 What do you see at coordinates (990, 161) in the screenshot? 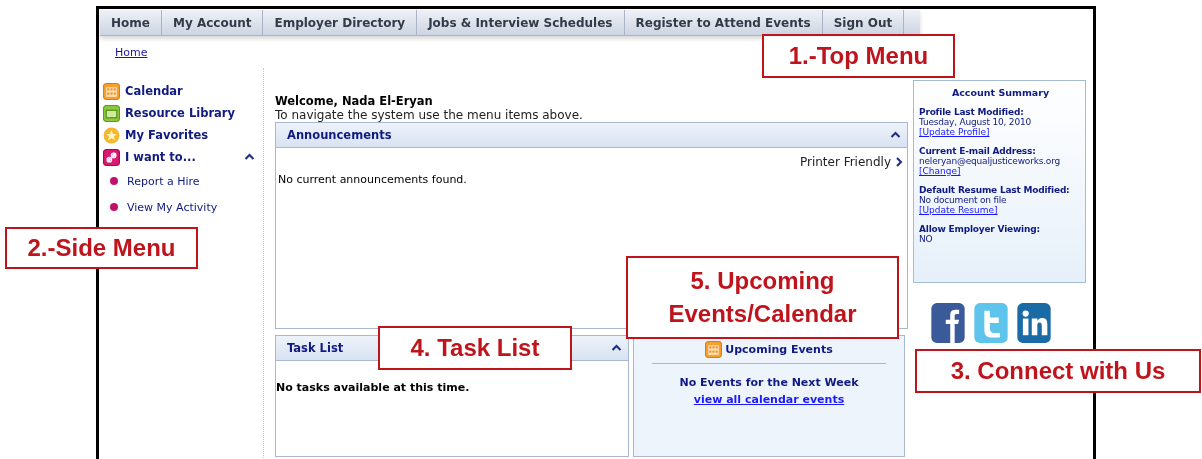
I see `field-value: neleryan@equaljusticeworks.org` at bounding box center [990, 161].